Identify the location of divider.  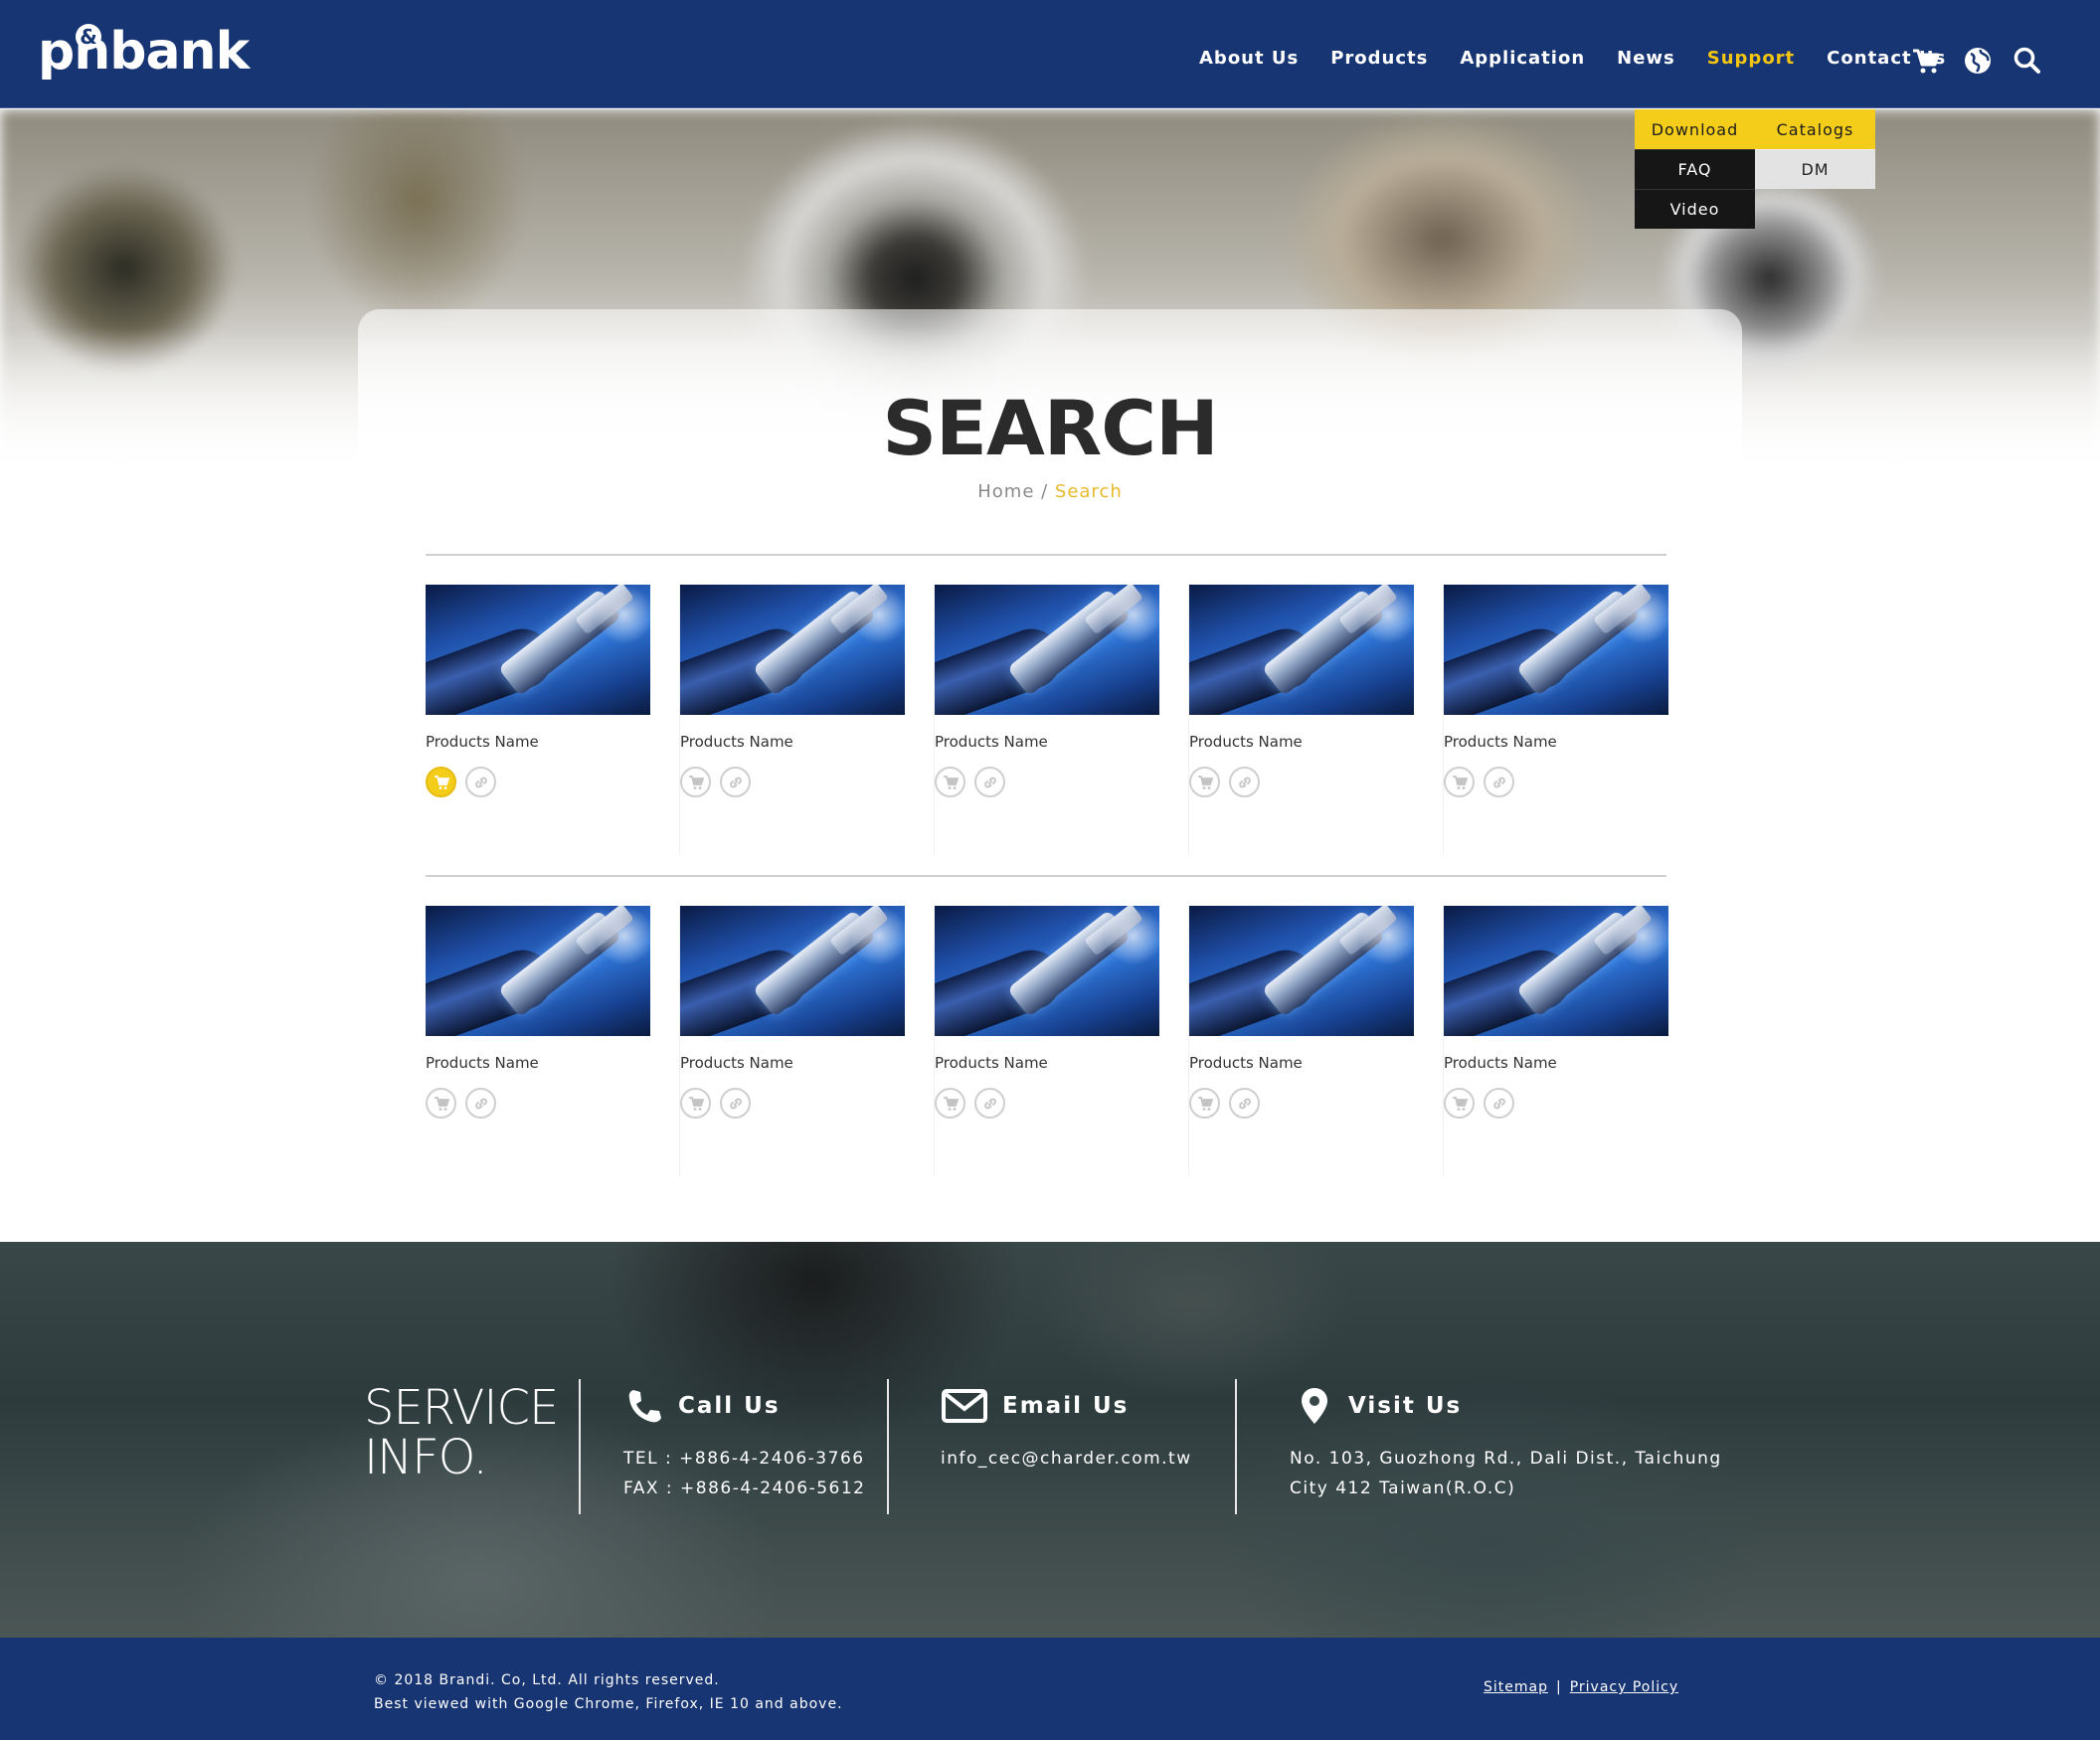
(1236, 1447).